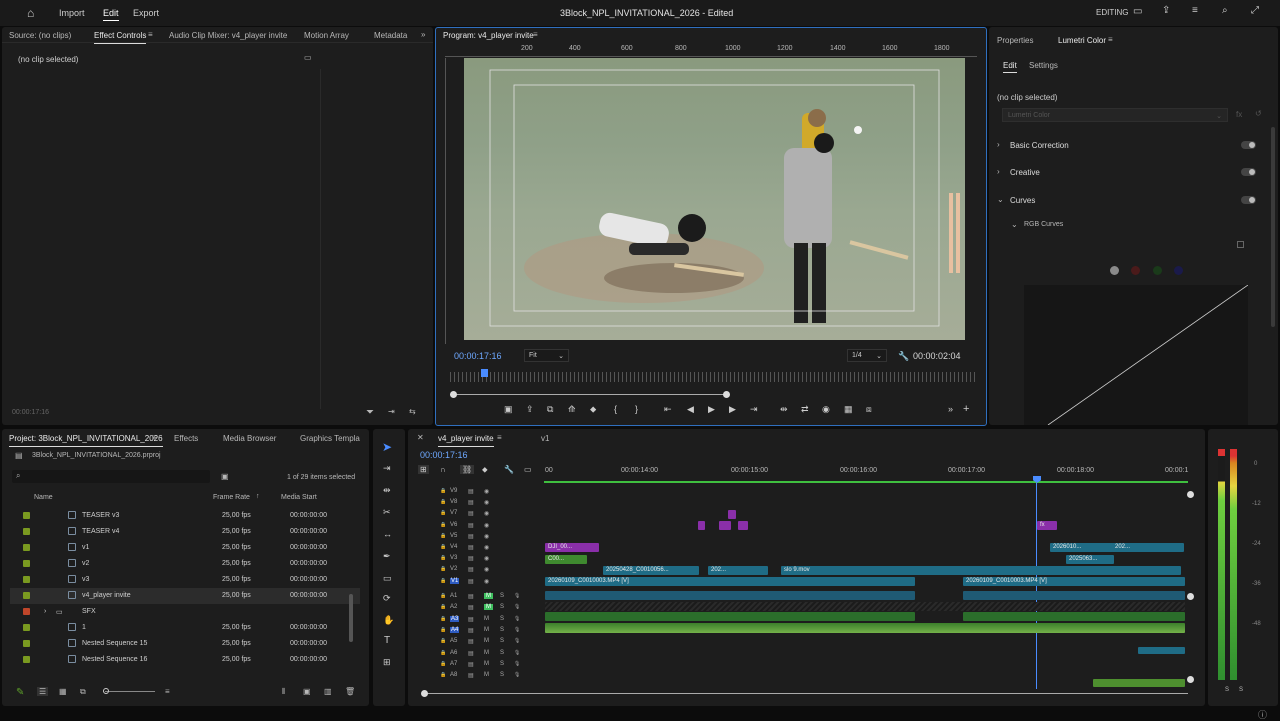  I want to click on track-header-a7: 🔒 A7 ▤ M S 🎙, so click(486, 664).